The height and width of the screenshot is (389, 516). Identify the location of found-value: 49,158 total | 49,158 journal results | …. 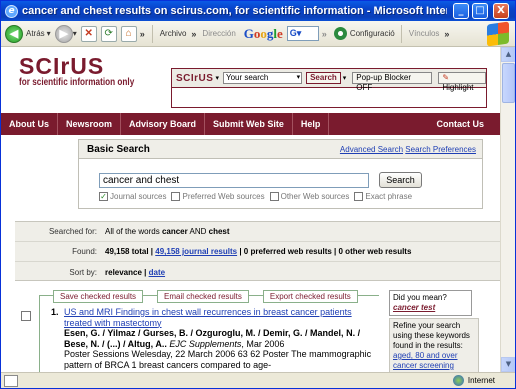
(258, 251).